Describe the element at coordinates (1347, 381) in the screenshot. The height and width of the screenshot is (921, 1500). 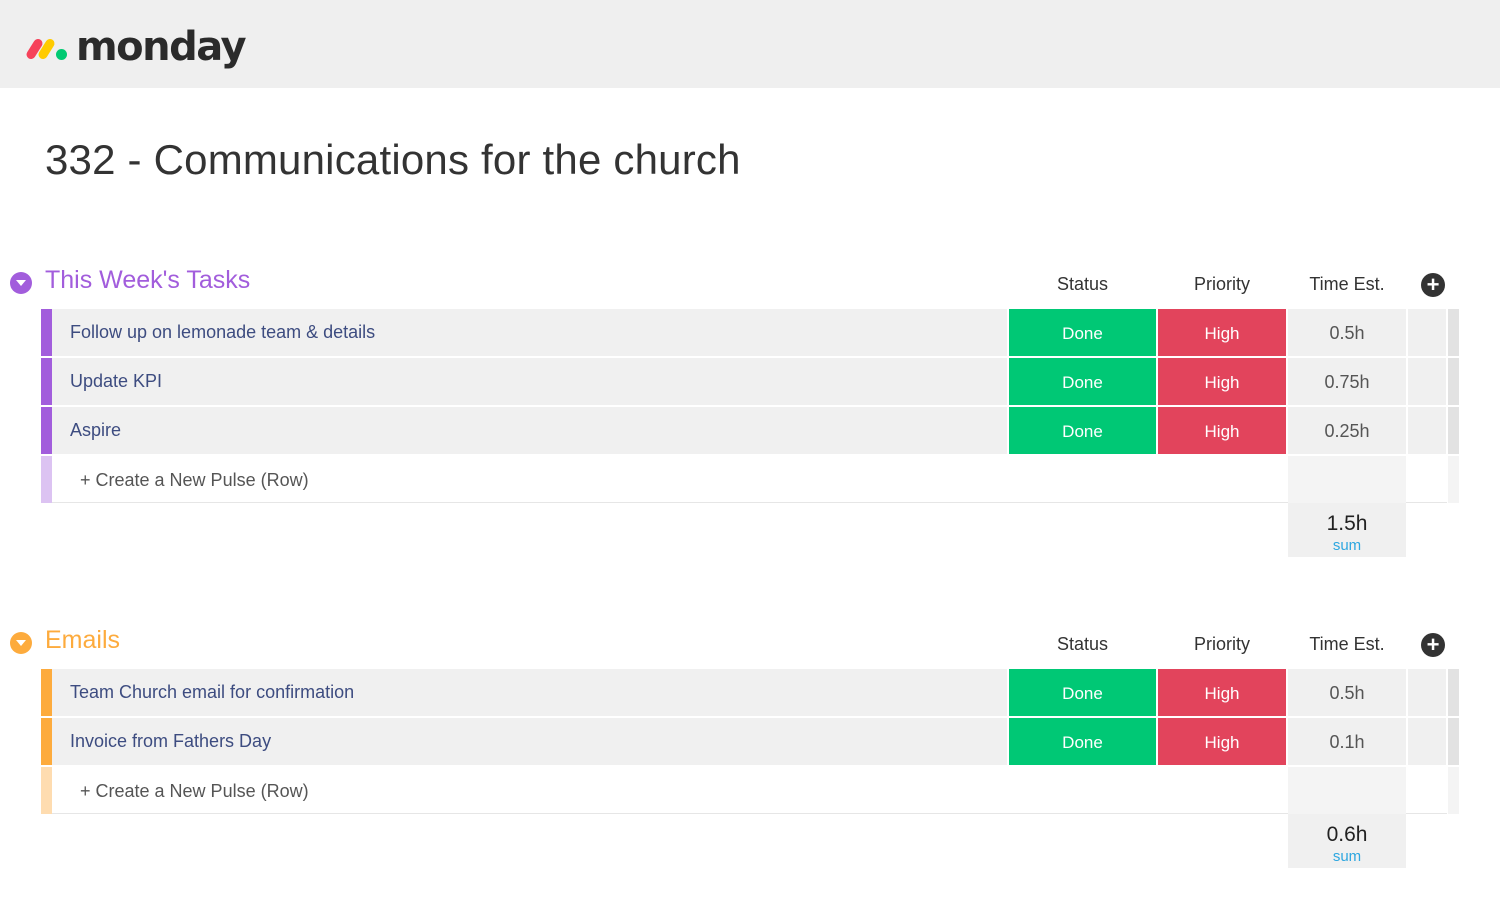
I see `time-est-cell: 0.75h` at that location.